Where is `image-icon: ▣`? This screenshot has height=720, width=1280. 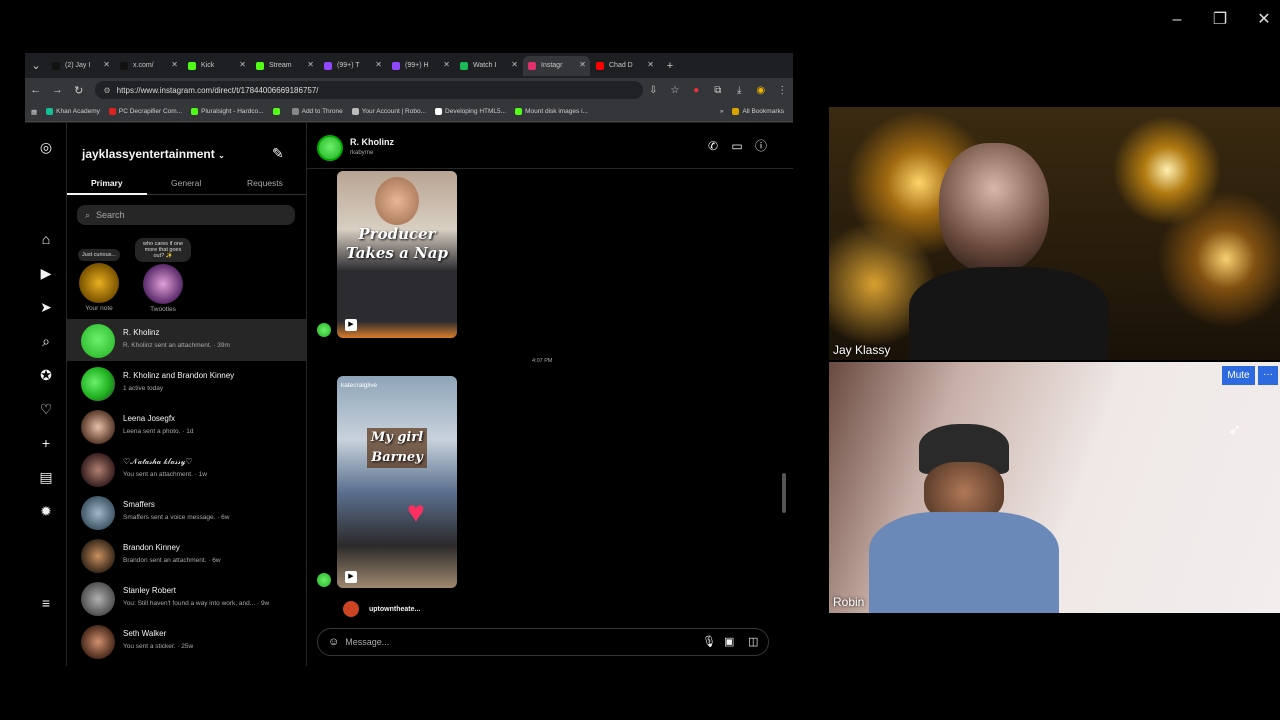 image-icon: ▣ is located at coordinates (729, 641).